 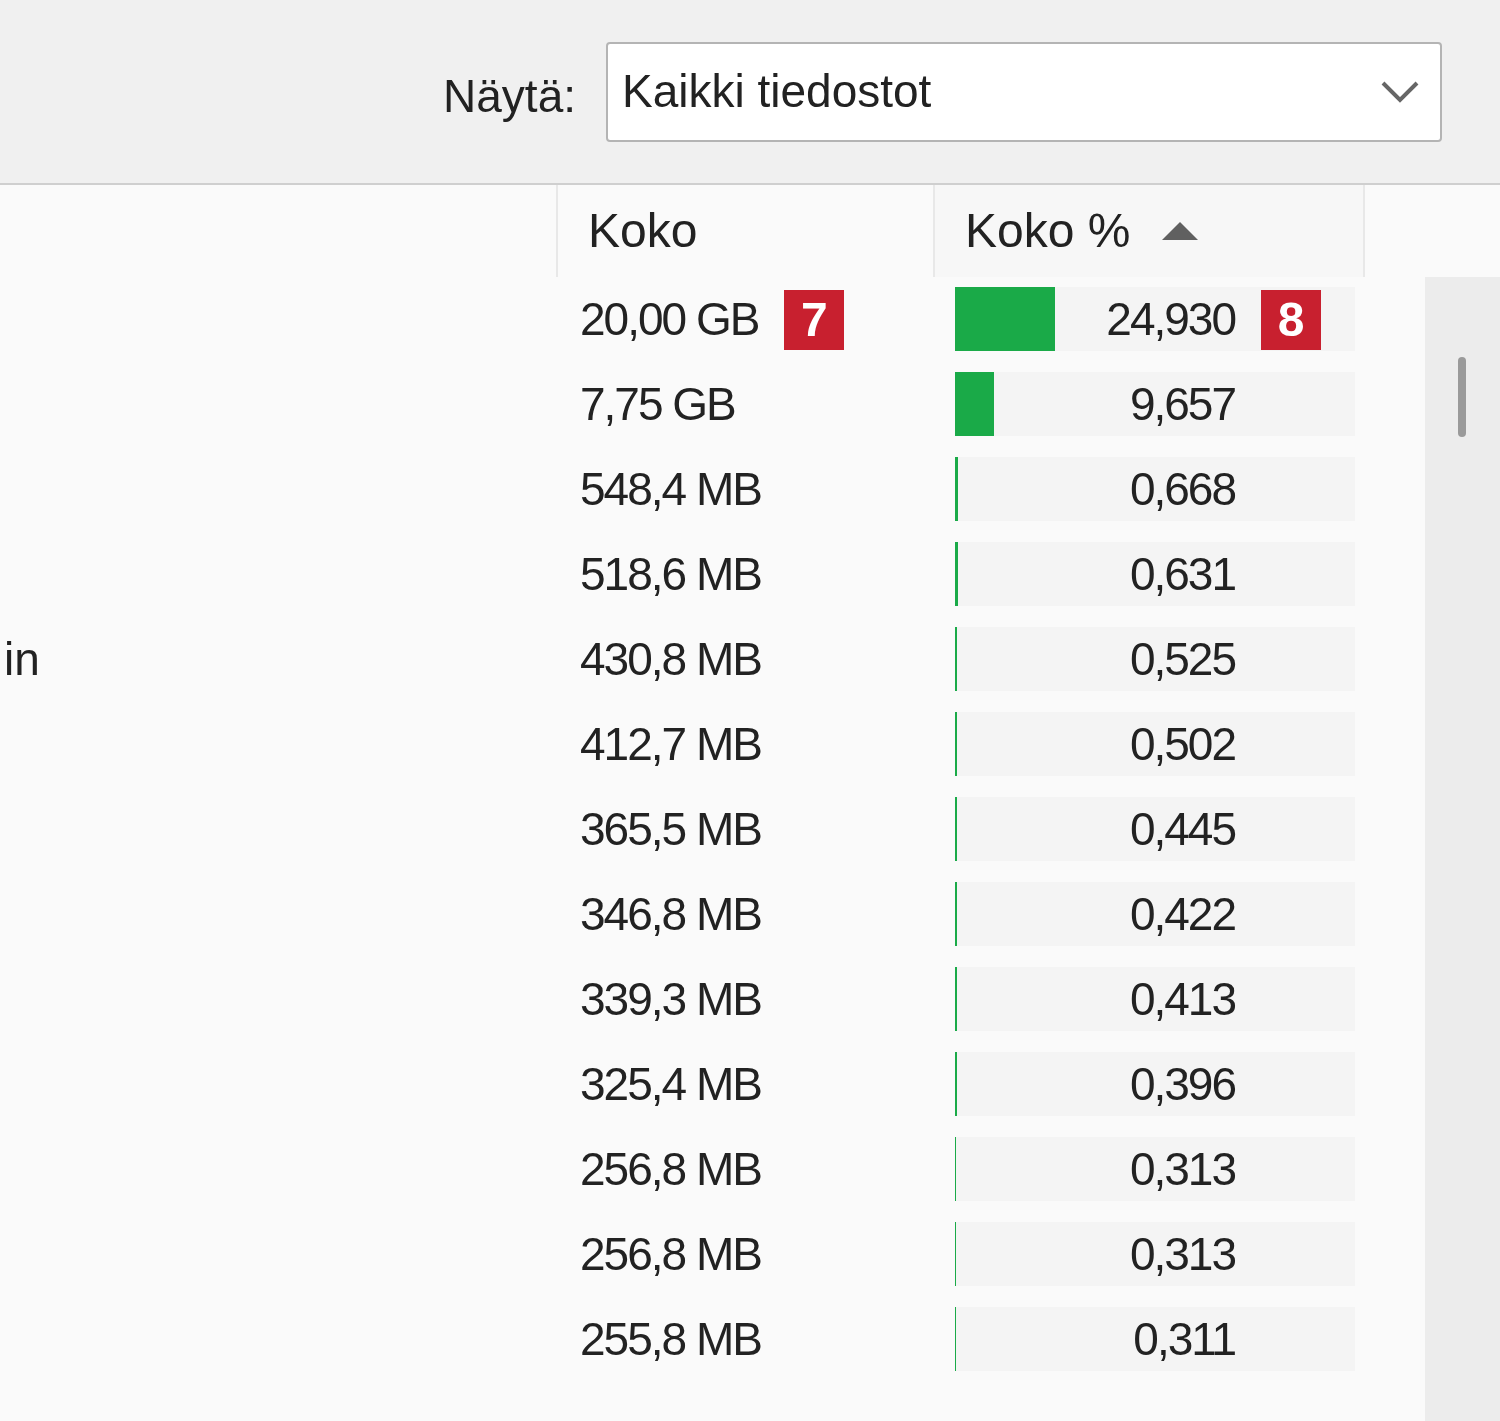 I want to click on size-value: 346,8 MB, so click(x=670, y=914).